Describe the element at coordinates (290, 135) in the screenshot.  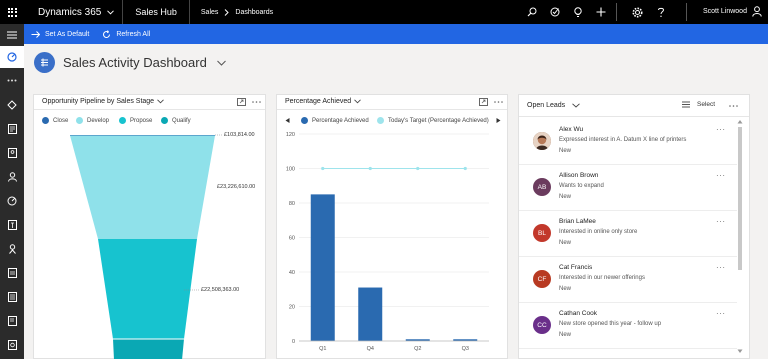
I see `y-tick-label: 120` at that location.